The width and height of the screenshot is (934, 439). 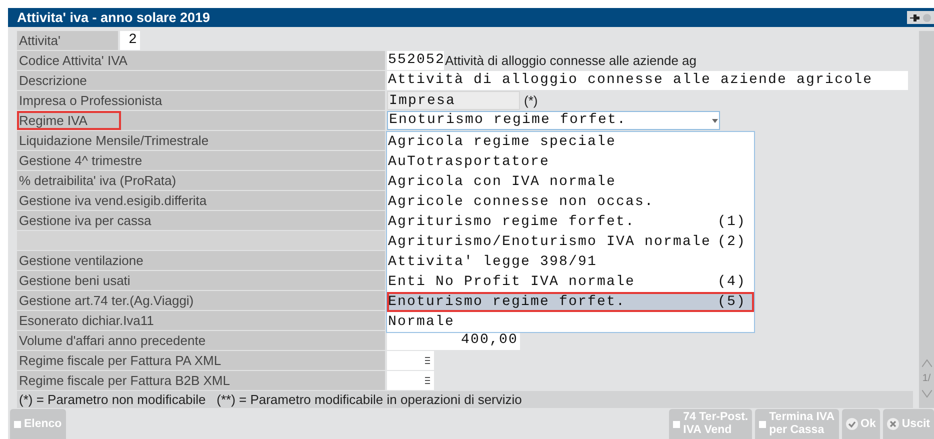 I want to click on caret-icon, so click(x=715, y=120).